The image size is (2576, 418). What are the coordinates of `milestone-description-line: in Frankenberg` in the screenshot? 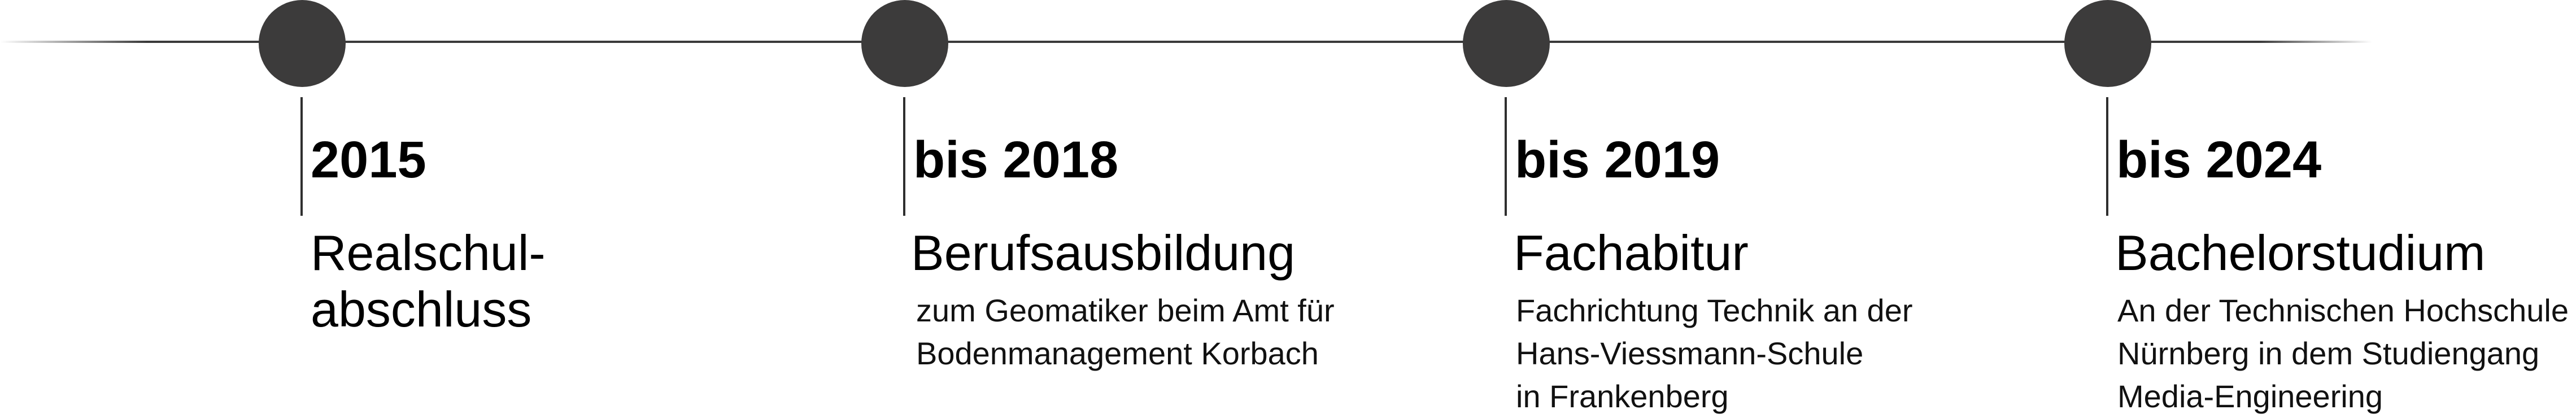 It's located at (1622, 396).